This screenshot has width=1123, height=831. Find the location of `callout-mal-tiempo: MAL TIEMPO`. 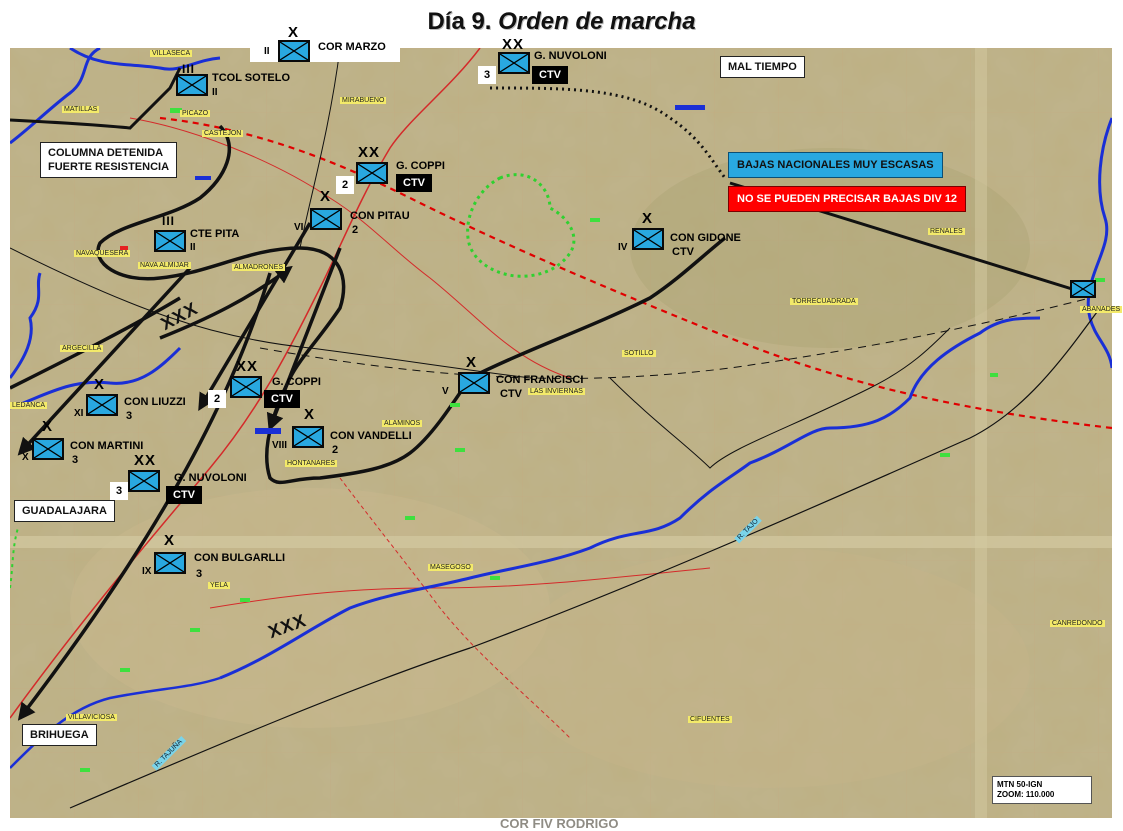

callout-mal-tiempo: MAL TIEMPO is located at coordinates (762, 67).